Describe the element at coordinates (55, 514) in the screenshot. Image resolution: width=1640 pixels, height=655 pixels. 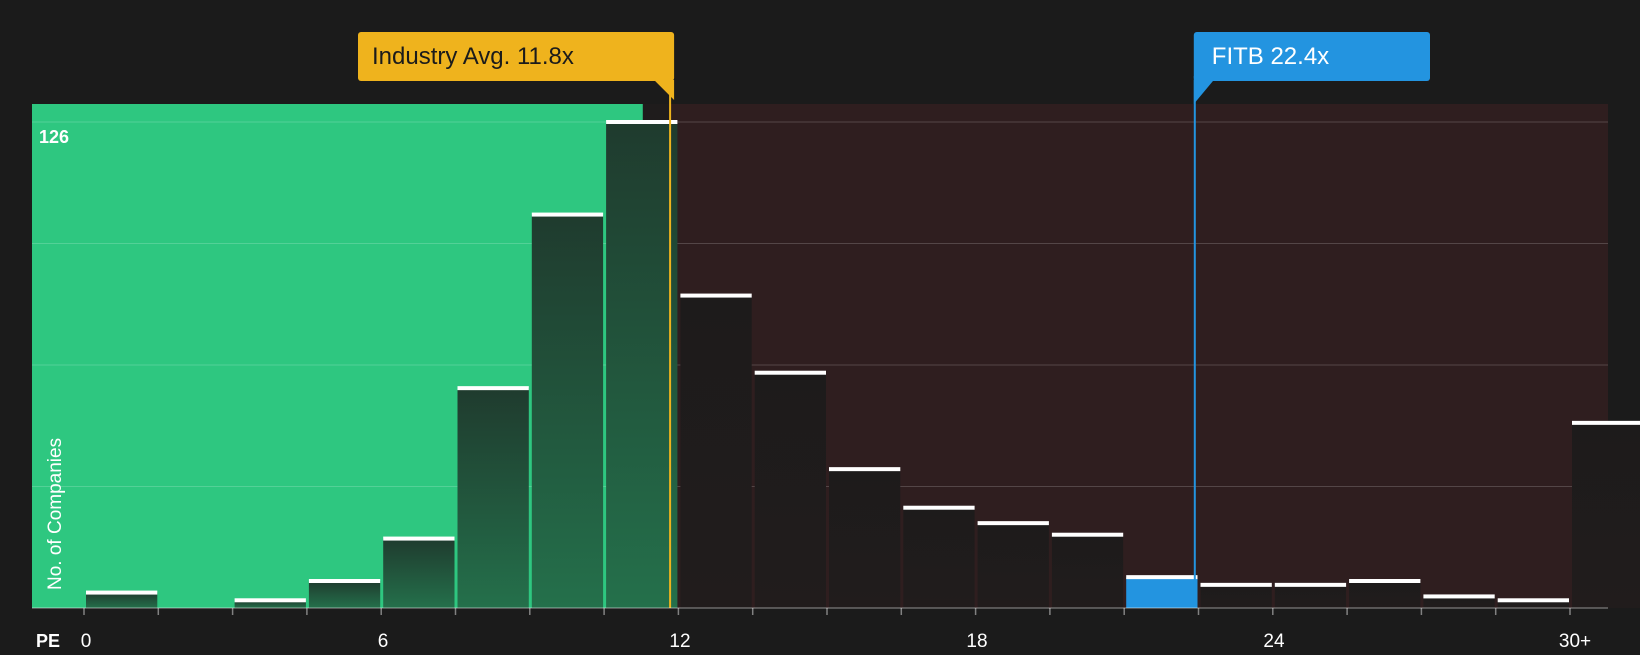
I see `y-axis-label: No. of Companies` at that location.